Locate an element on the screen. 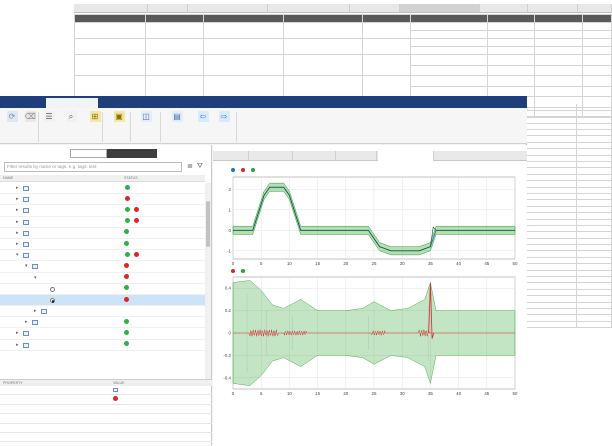 This screenshot has width=612, height=446. clear-results-button: ⌫ is located at coordinates (30, 117).